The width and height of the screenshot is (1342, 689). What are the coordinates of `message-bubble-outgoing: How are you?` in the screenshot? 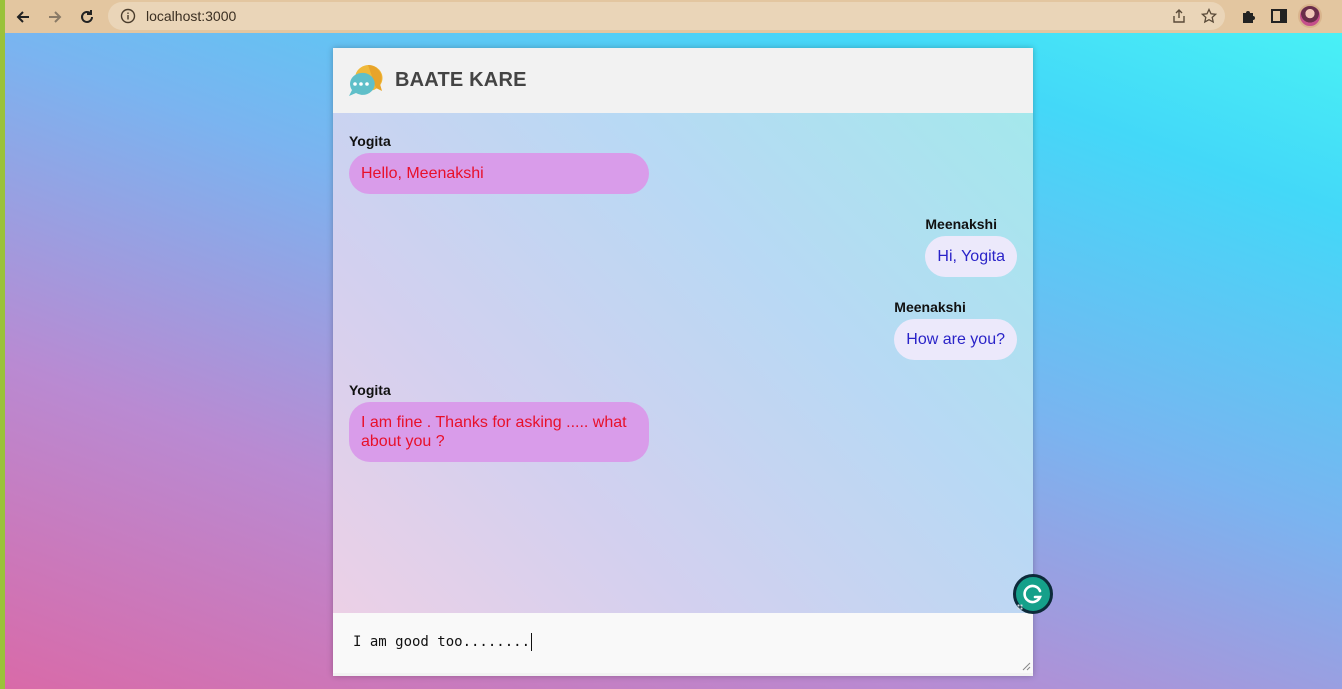 It's located at (955, 339).